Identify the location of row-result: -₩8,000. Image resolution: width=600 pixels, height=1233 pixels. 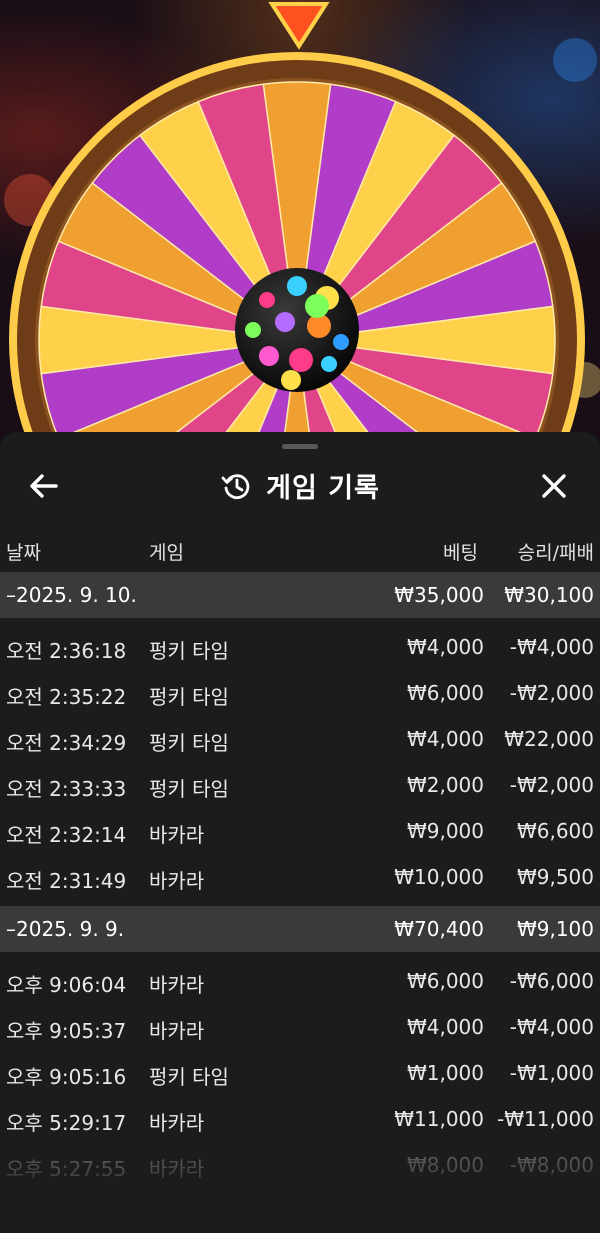
(551, 1165).